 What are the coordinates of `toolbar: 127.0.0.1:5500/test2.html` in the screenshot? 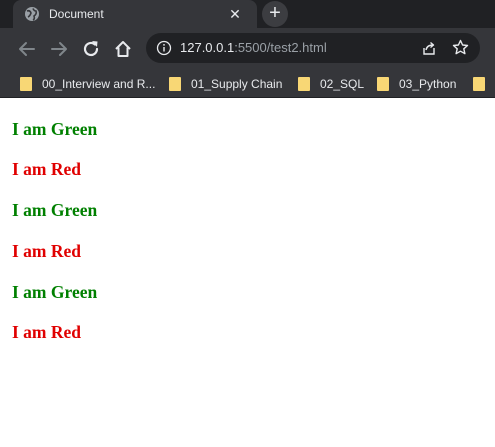 It's located at (247, 49).